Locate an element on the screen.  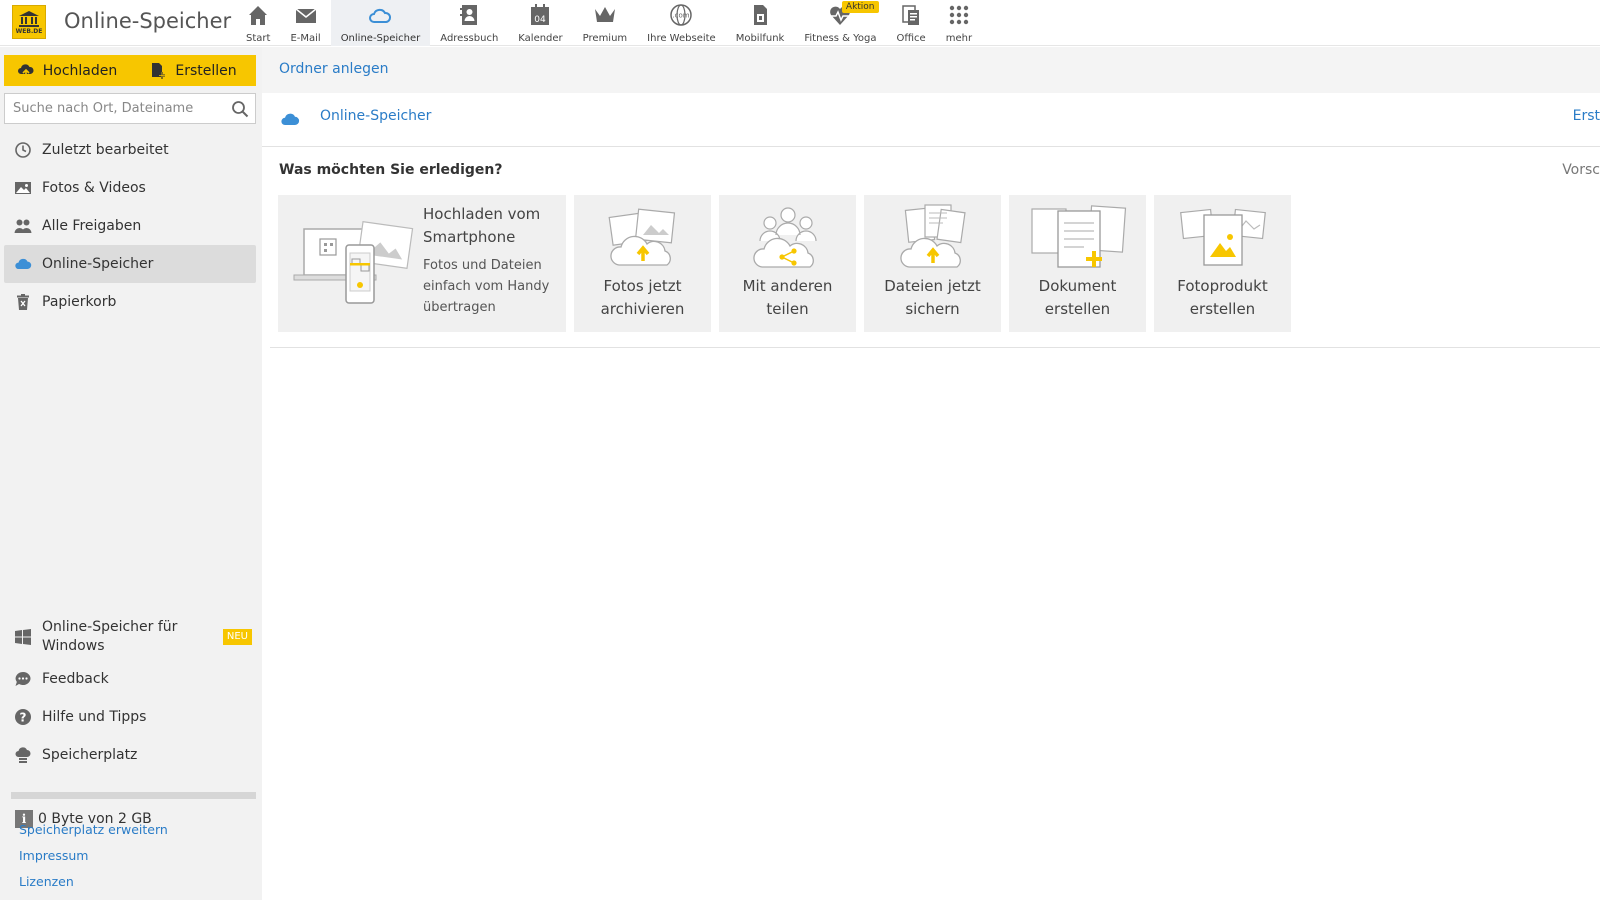
sidebar-item-label: Zuletzt bearbeitet is located at coordinates (105, 150).